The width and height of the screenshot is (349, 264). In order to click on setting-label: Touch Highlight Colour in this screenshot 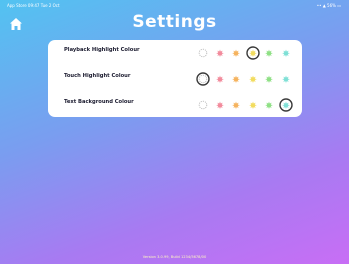, I will do `click(97, 76)`.